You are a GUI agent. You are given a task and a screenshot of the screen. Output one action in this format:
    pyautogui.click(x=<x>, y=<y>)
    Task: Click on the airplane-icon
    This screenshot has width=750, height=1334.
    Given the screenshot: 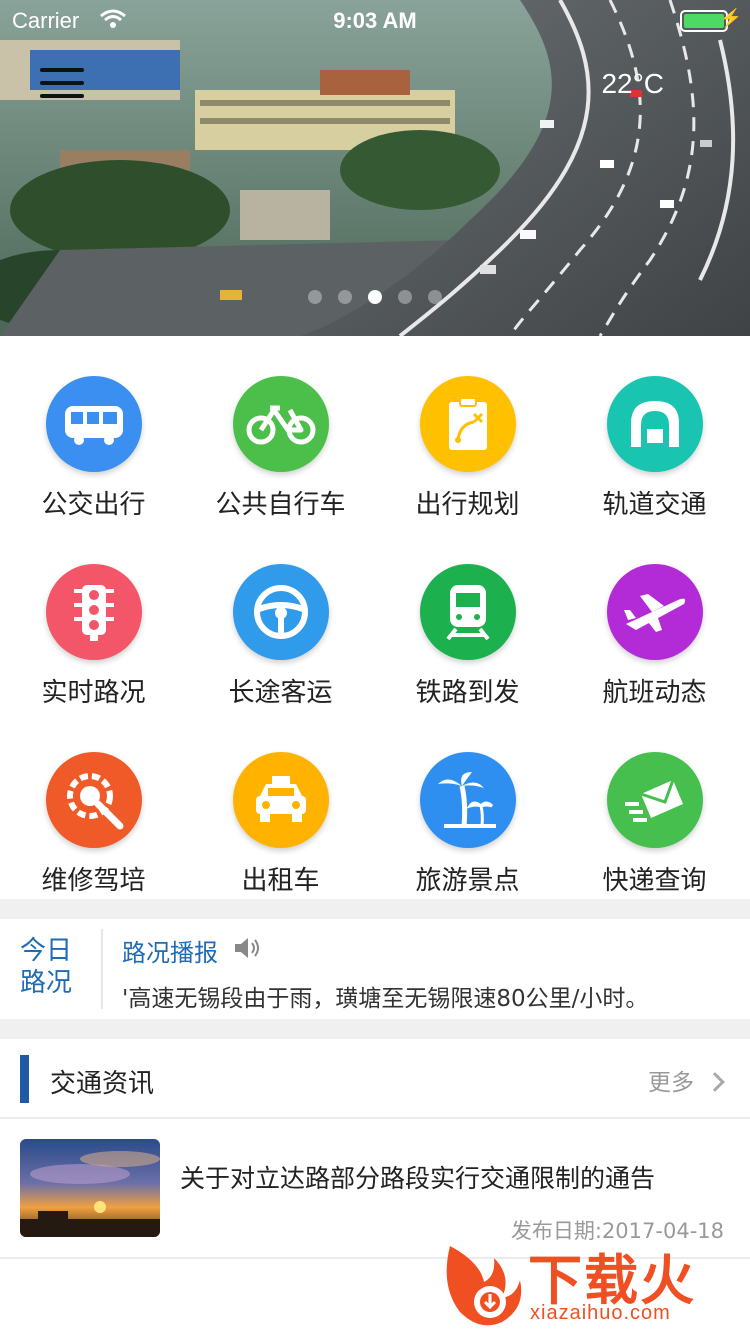 What is the action you would take?
    pyautogui.click(x=654, y=612)
    